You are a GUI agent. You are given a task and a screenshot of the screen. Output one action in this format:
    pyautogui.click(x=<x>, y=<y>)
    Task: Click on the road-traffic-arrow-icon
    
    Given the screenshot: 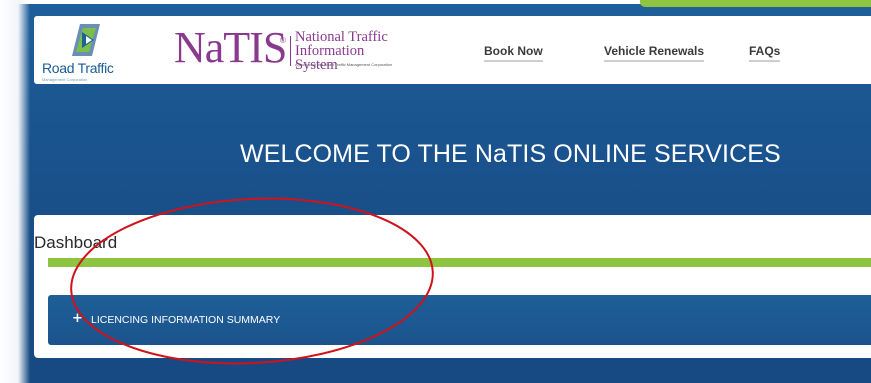 What is the action you would take?
    pyautogui.click(x=86, y=40)
    